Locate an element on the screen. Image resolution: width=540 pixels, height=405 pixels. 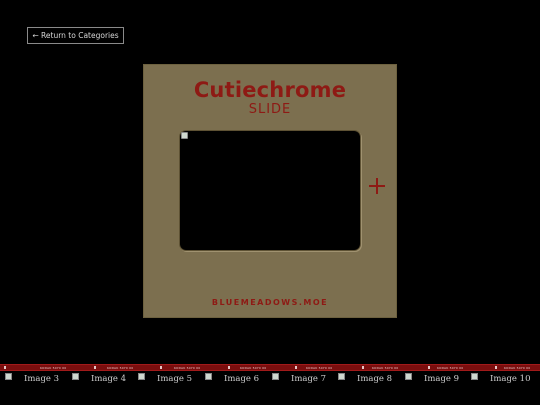
thumbnail-label: Image 6 is located at coordinates (242, 379).